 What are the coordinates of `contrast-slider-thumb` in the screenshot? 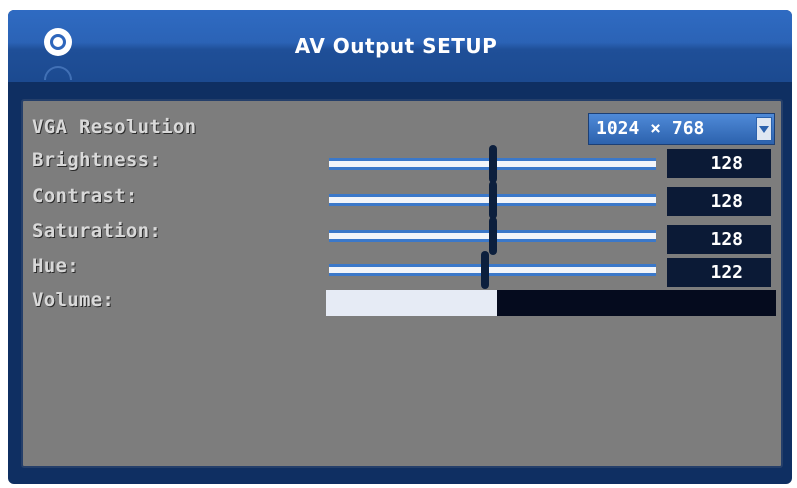 It's located at (492, 200).